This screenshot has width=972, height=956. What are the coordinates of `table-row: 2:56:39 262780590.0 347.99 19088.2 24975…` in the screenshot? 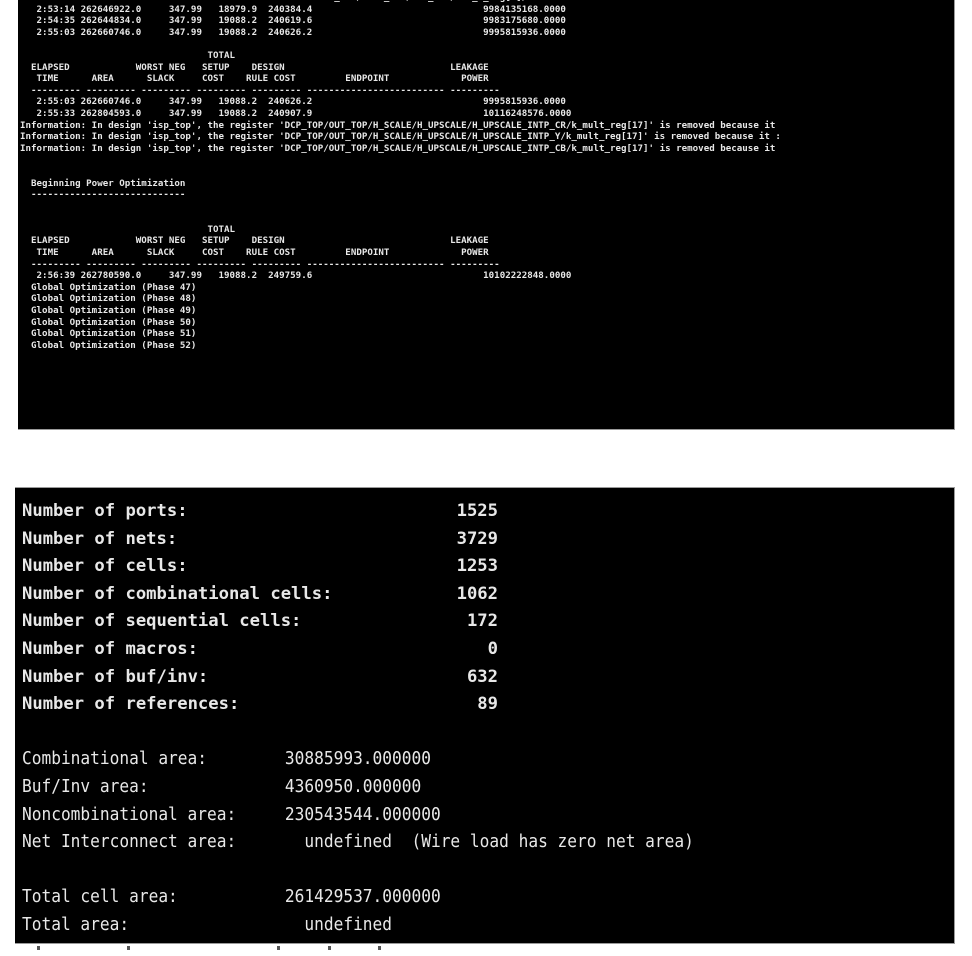 It's located at (296, 276).